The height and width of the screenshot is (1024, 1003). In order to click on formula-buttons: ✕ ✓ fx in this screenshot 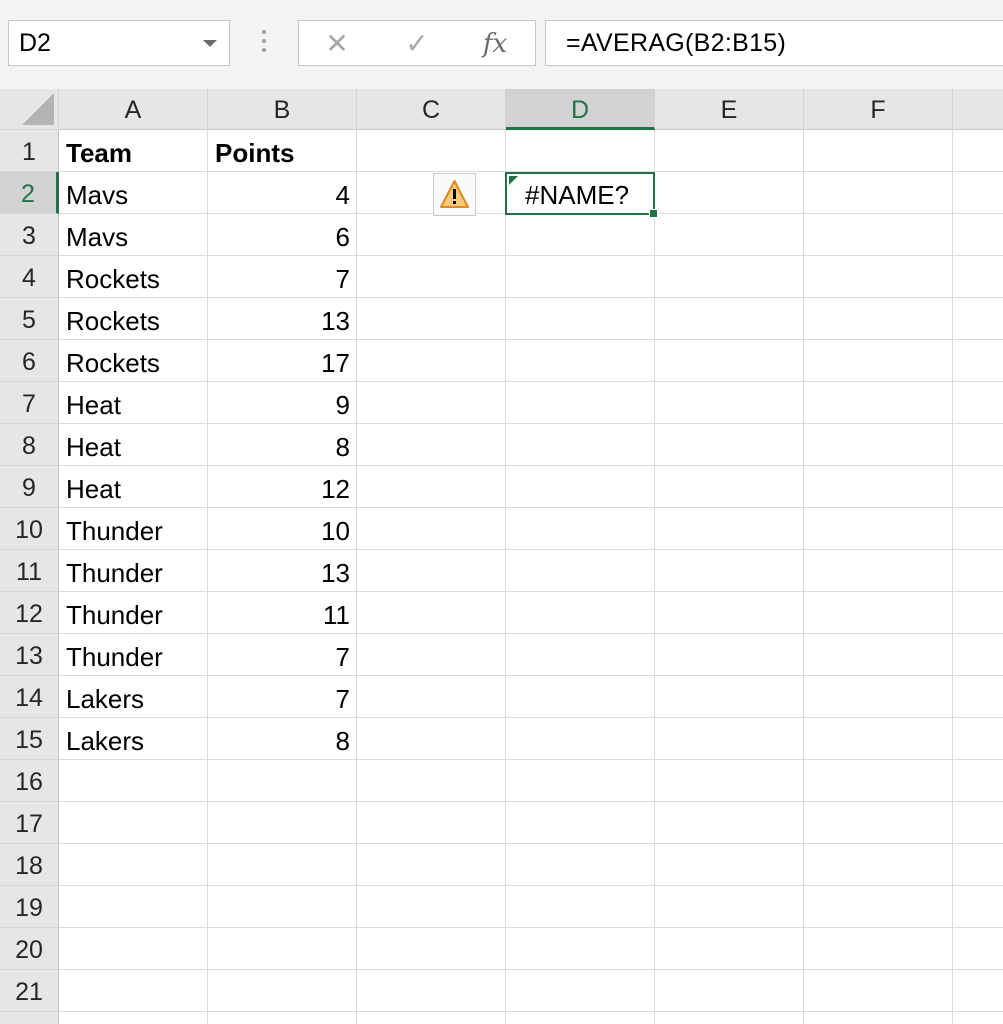, I will do `click(417, 43)`.